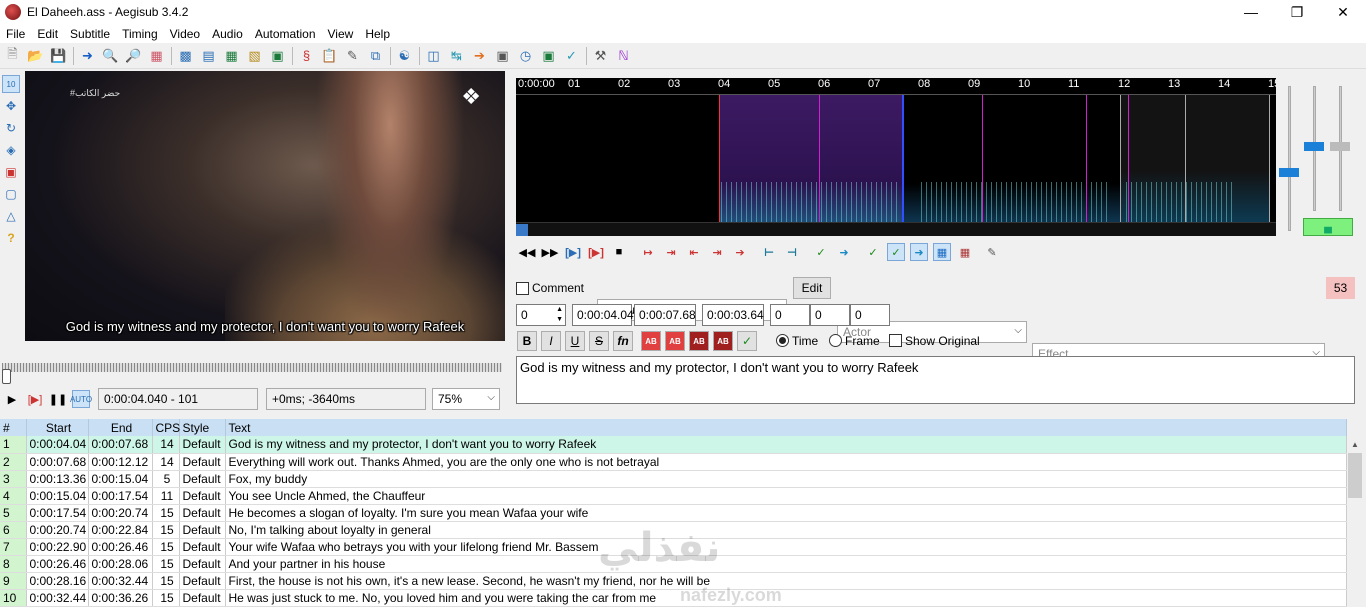 This screenshot has height=607, width=1366. What do you see at coordinates (873, 252) in the screenshot?
I see `auto-commit-icon: ✓` at bounding box center [873, 252].